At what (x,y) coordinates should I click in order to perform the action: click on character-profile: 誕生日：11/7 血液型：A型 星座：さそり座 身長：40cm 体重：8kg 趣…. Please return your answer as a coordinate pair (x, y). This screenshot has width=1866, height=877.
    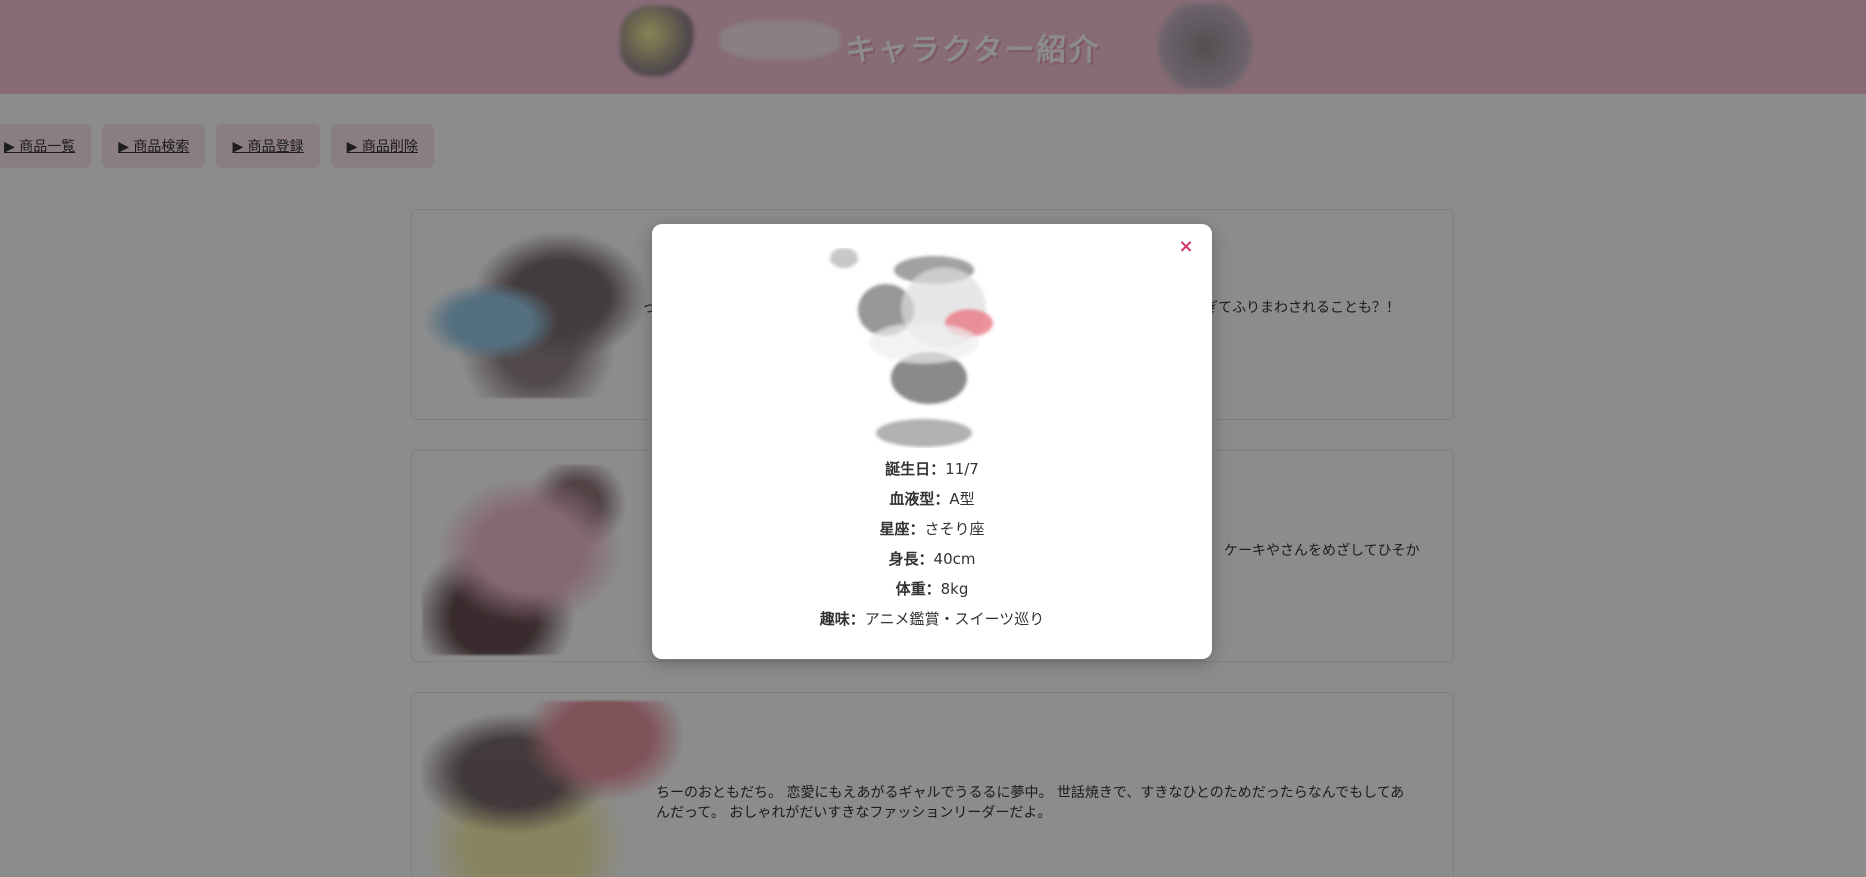
    Looking at the image, I should click on (932, 544).